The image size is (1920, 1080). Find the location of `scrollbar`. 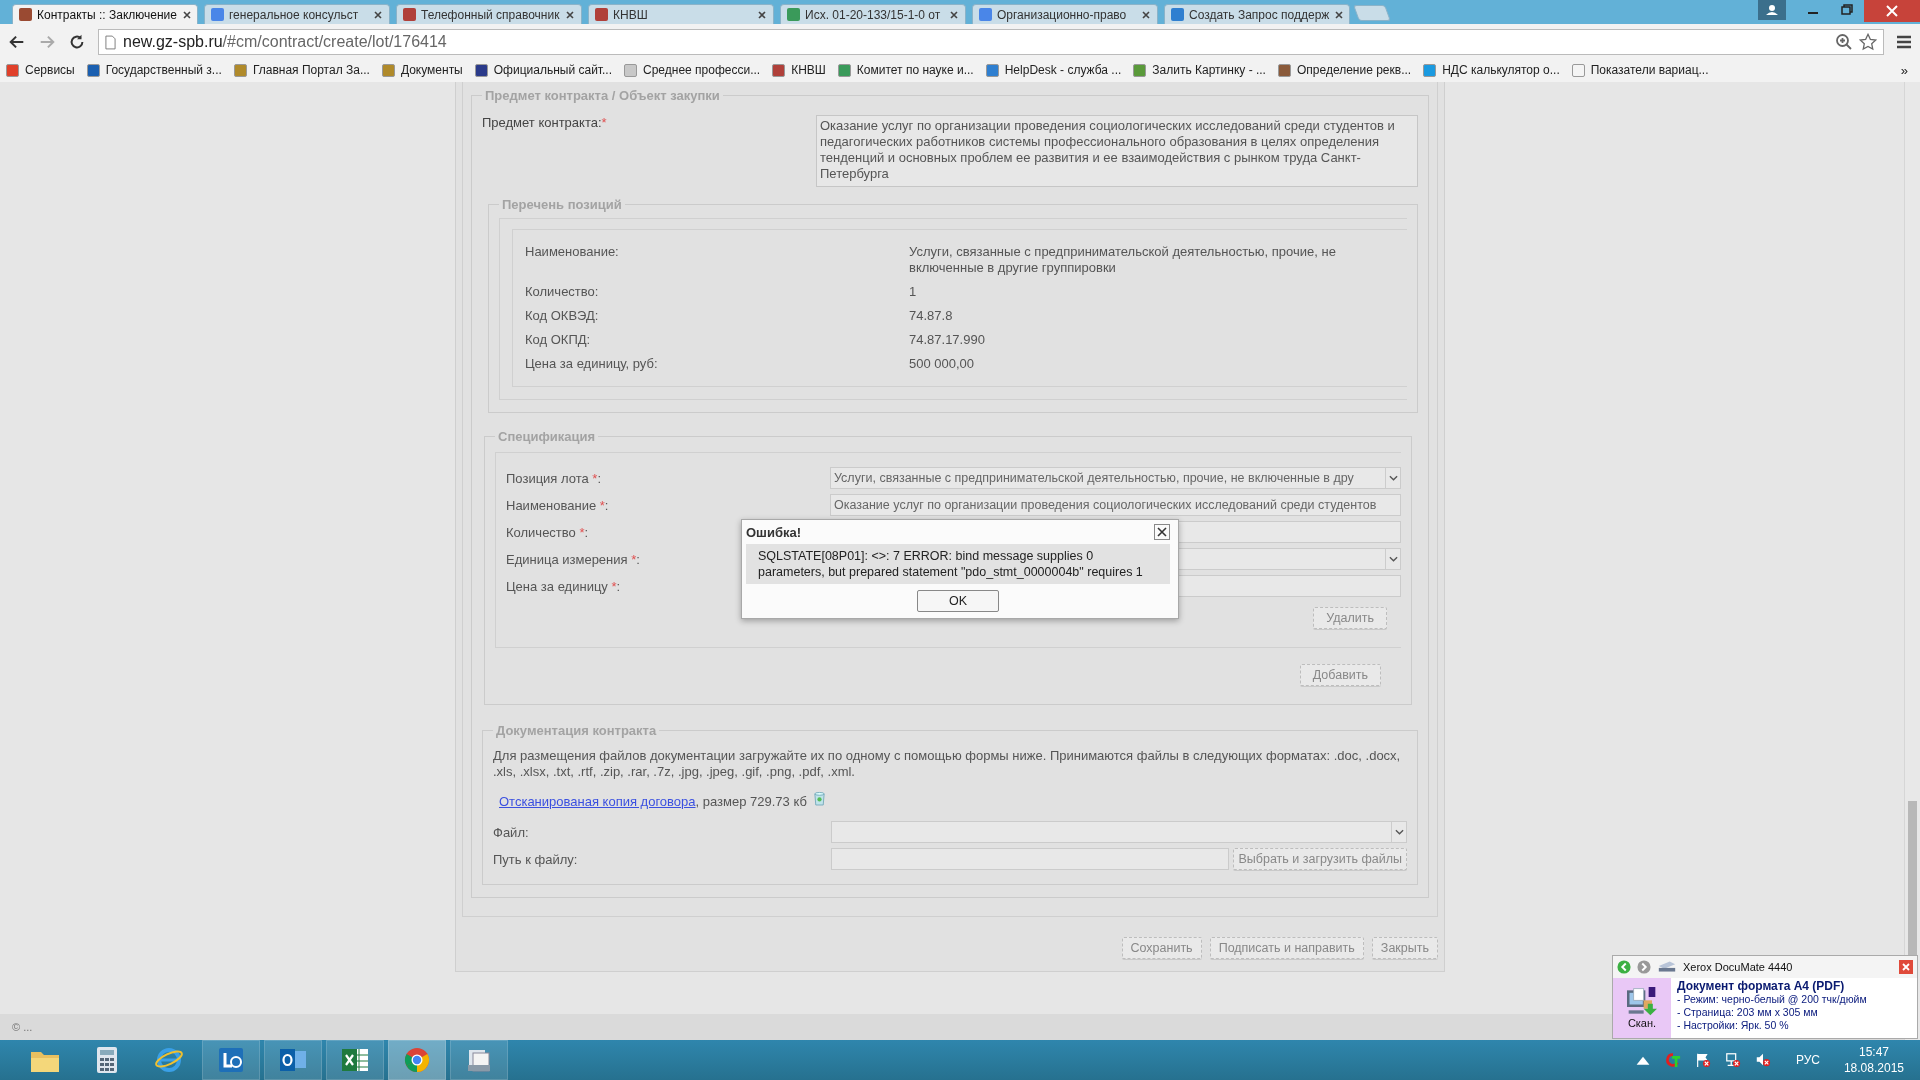

scrollbar is located at coordinates (1912, 561).